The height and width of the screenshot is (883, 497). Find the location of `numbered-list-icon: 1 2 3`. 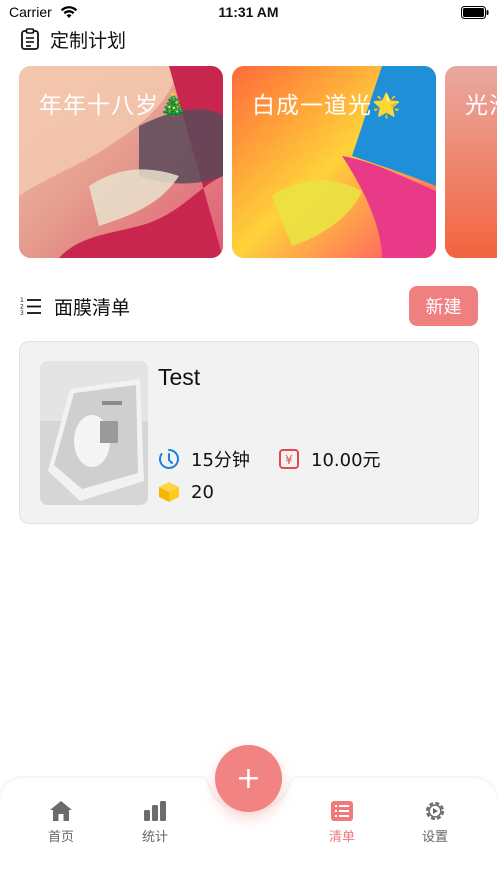

numbered-list-icon: 1 2 3 is located at coordinates (30, 306).